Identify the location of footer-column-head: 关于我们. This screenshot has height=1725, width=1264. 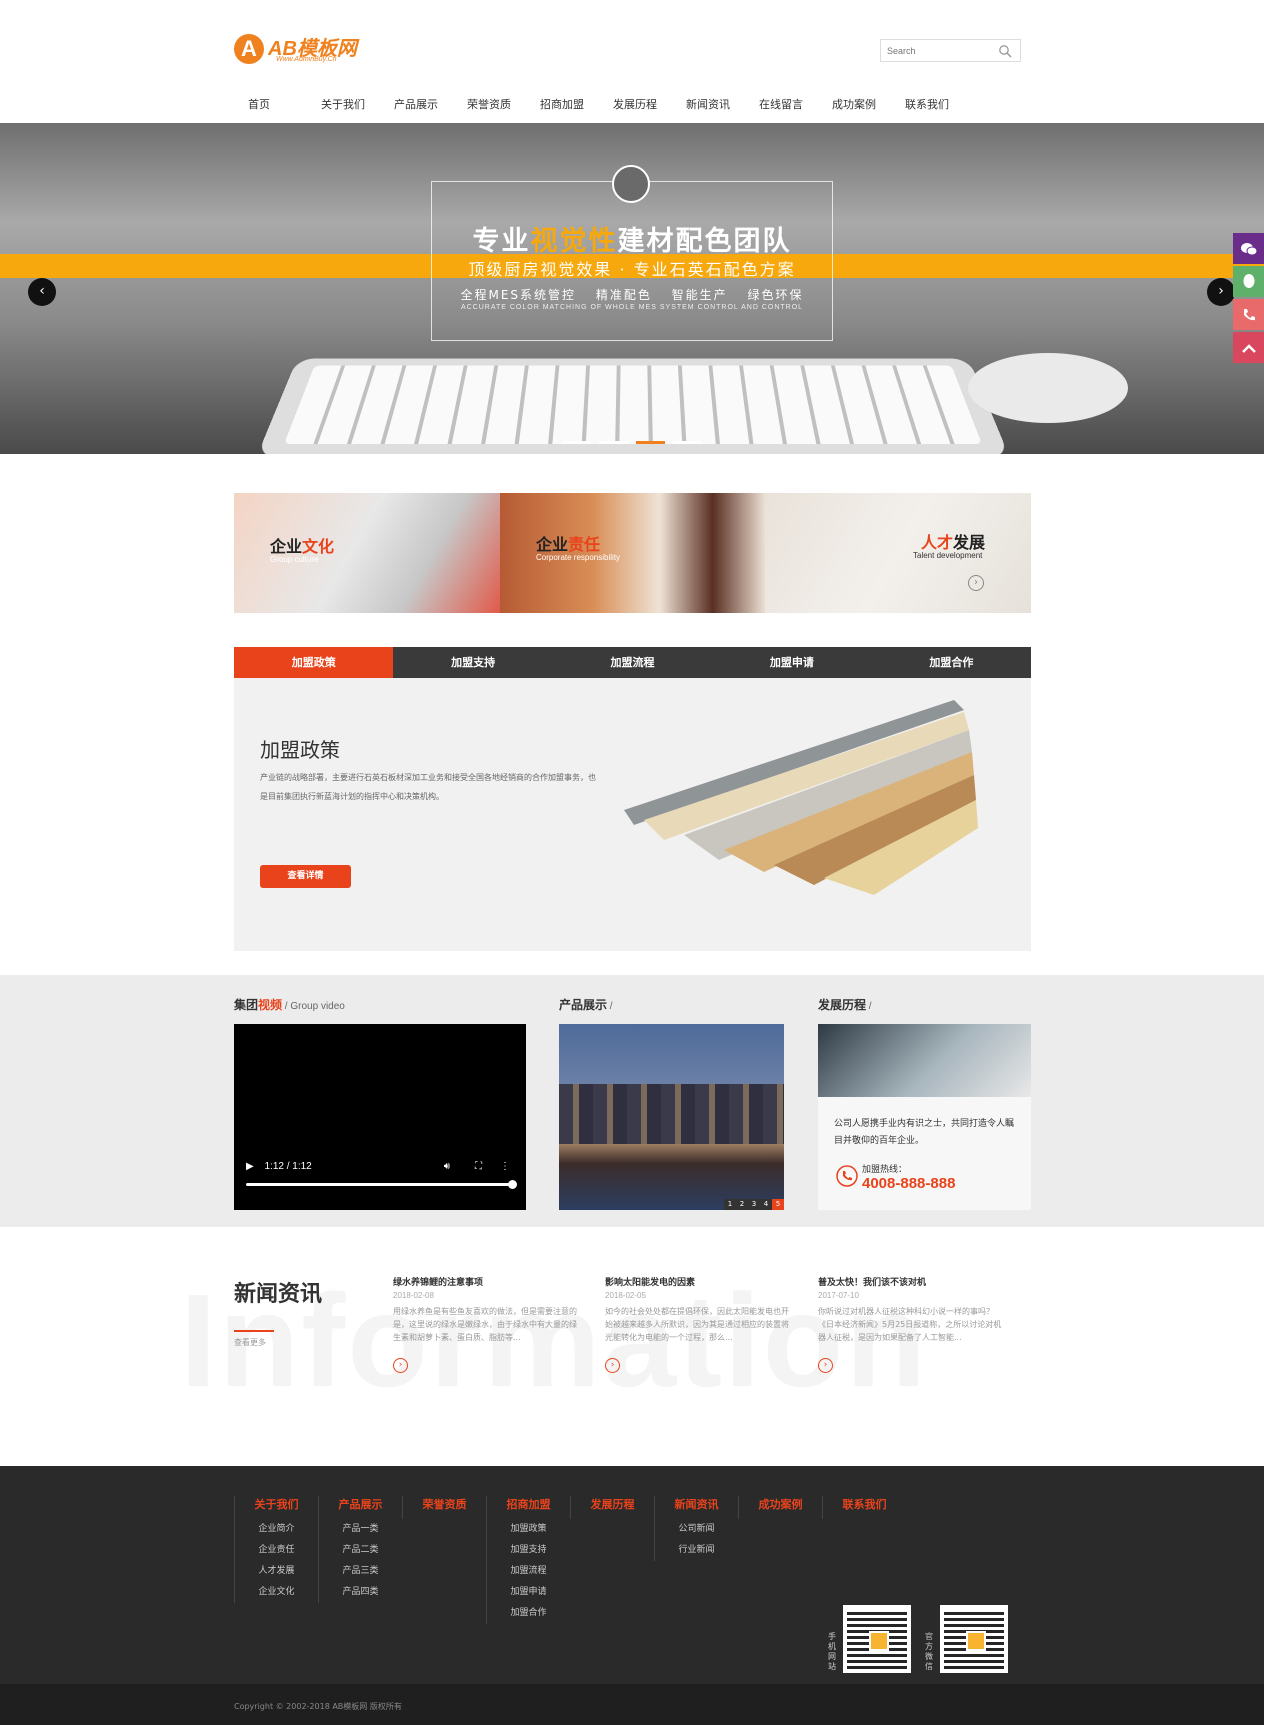
(276, 1504).